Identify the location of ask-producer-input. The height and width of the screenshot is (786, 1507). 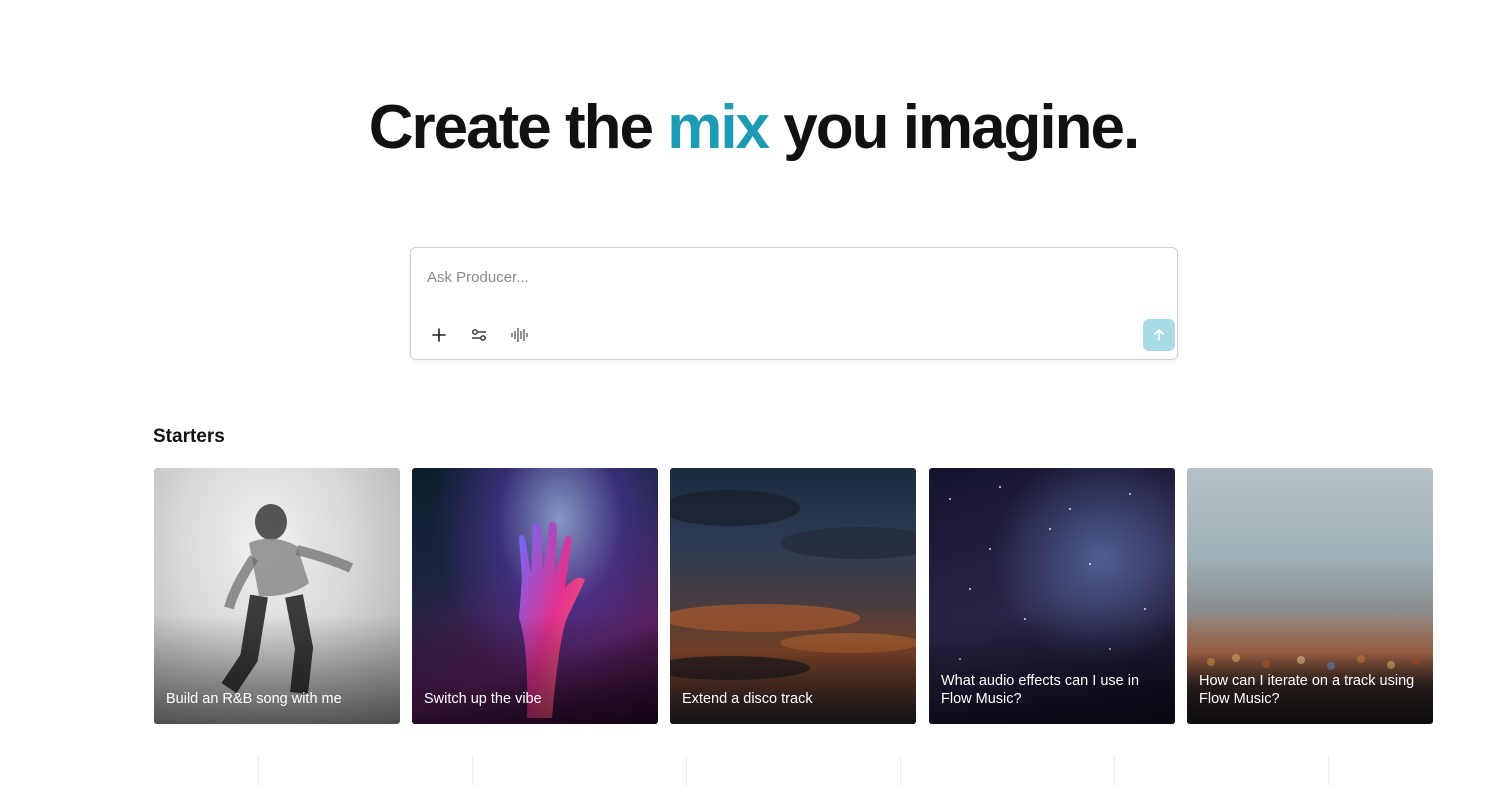
(777, 277).